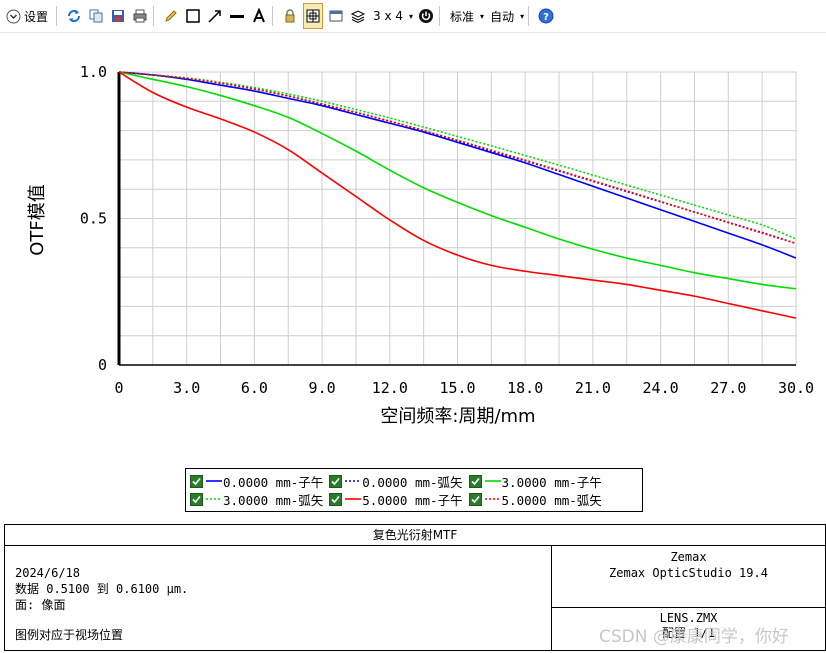 This screenshot has width=826, height=653. What do you see at coordinates (48, 573) in the screenshot?
I see `date-text: 2024/6/18` at bounding box center [48, 573].